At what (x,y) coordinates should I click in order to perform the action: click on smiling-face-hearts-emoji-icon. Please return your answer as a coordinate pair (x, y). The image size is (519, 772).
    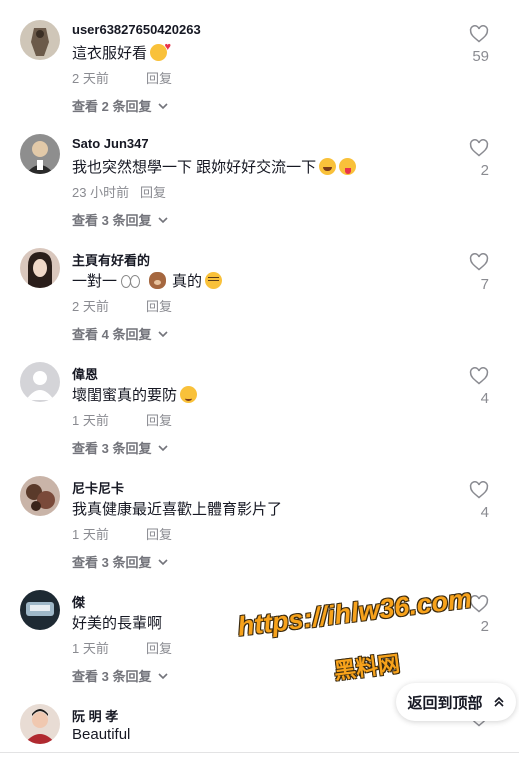
    Looking at the image, I should click on (160, 51).